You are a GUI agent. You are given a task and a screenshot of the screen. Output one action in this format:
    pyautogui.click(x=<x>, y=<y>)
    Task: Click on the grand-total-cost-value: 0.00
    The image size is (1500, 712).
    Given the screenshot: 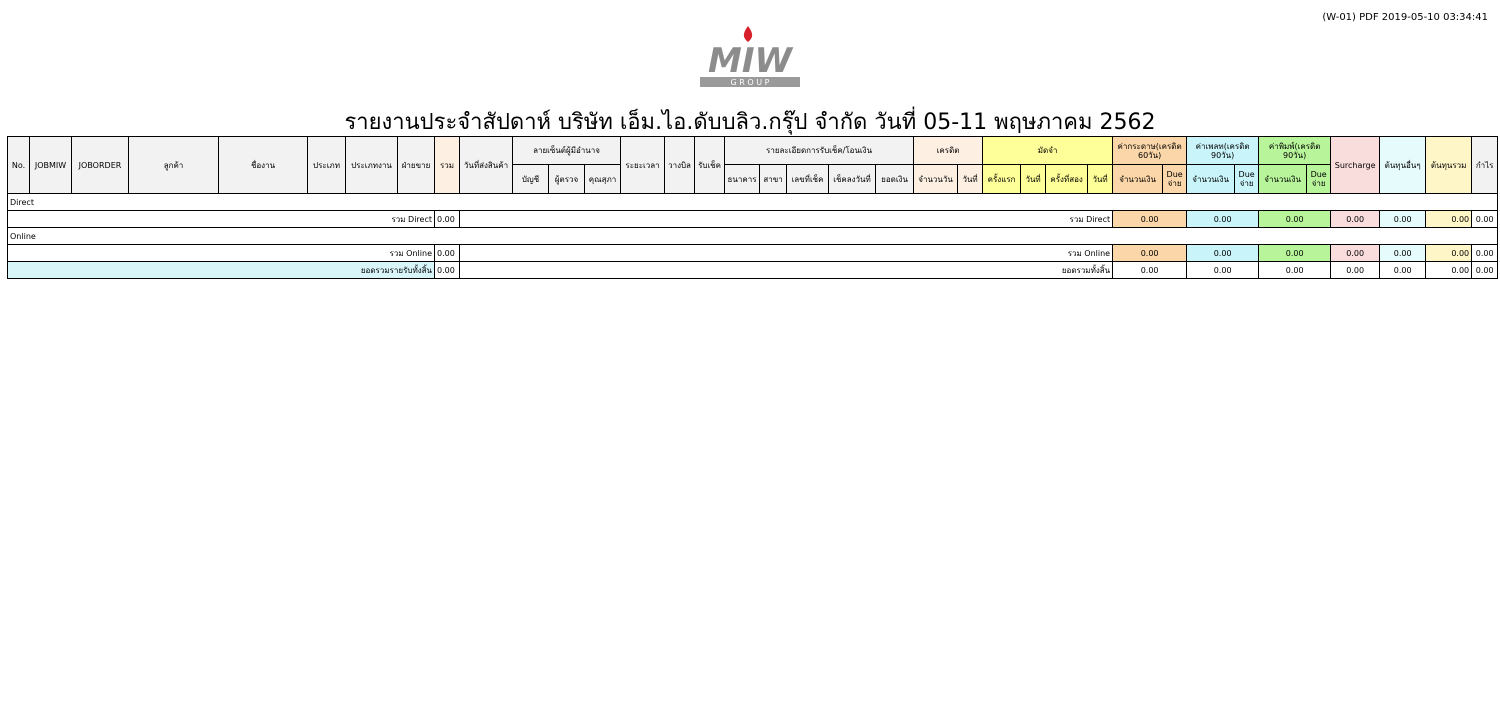 What is the action you would take?
    pyautogui.click(x=1449, y=270)
    